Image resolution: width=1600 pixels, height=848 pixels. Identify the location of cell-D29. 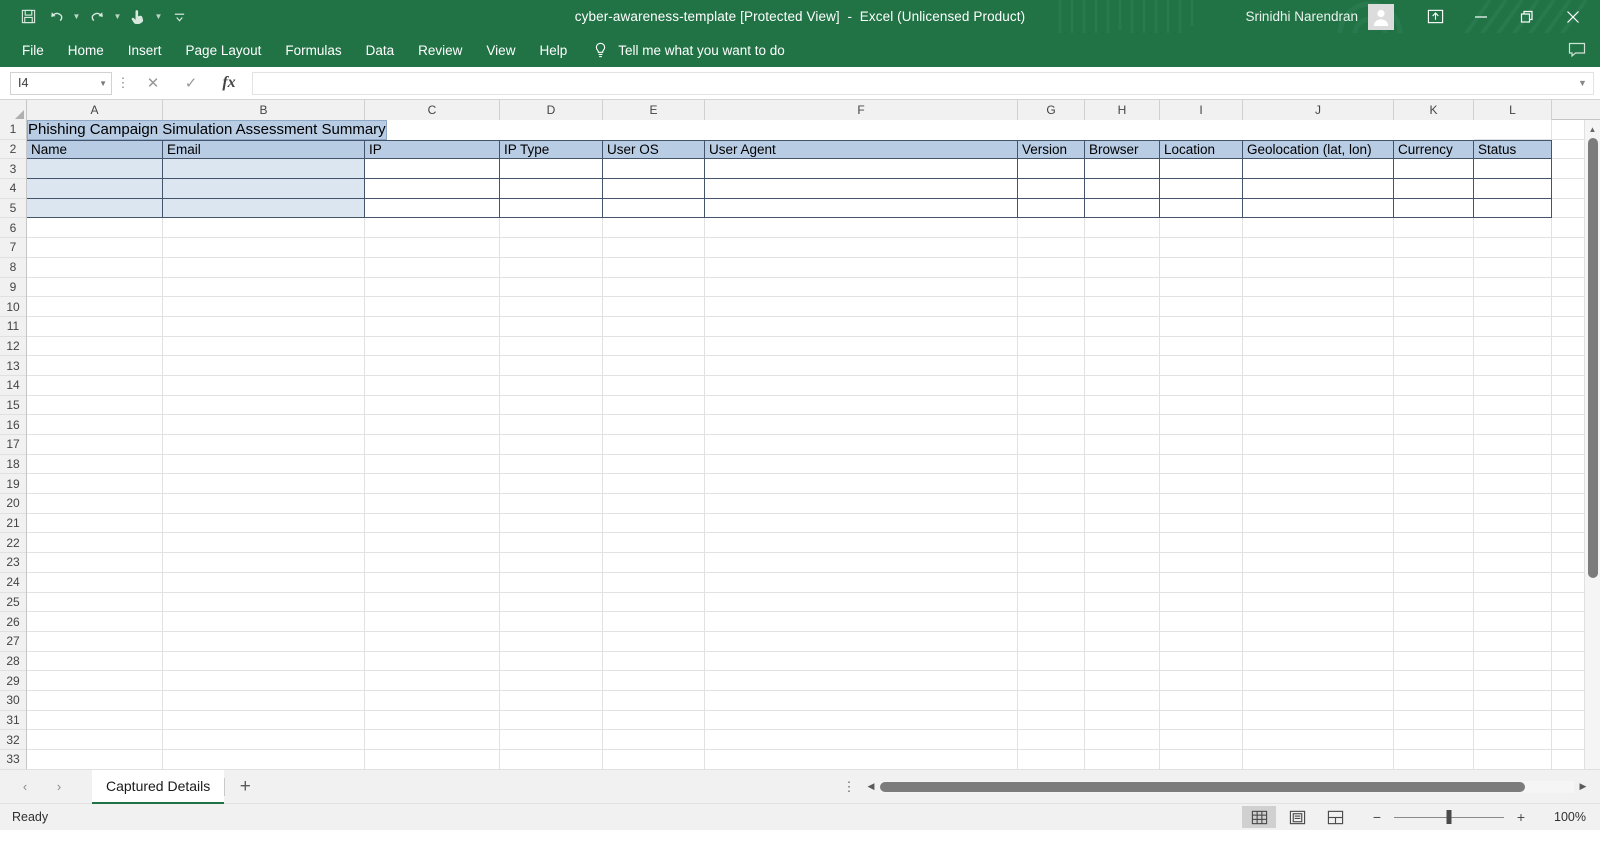
(551, 681).